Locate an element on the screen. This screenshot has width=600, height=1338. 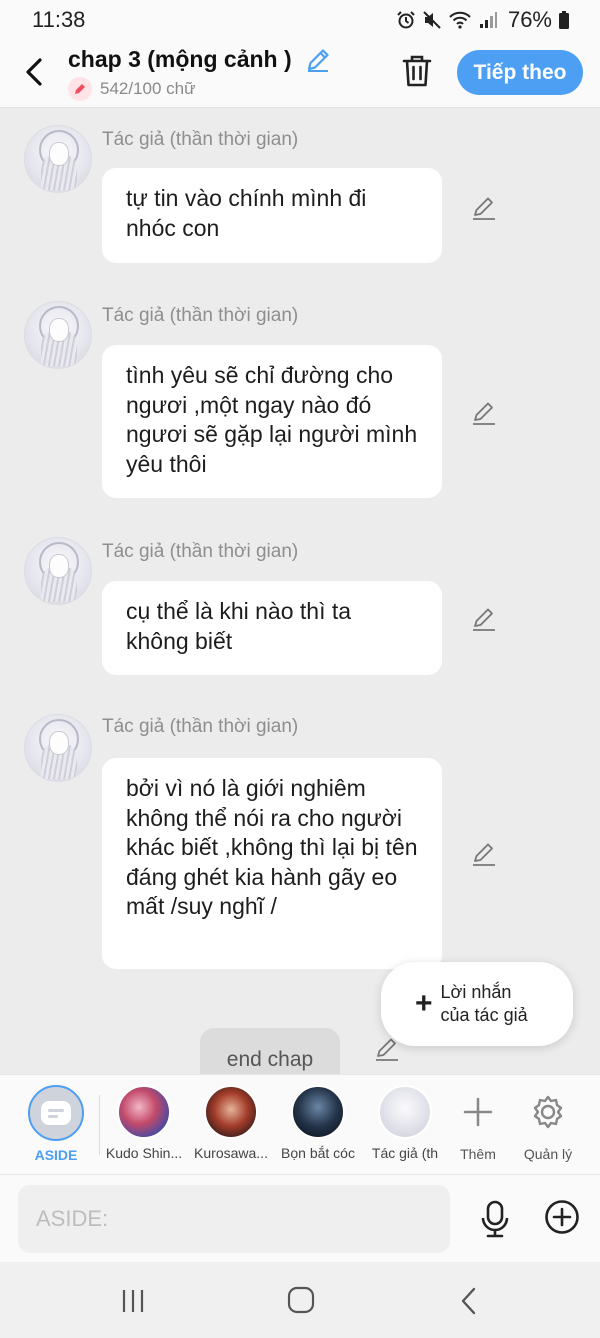
character-author: Tác giả (th is located at coordinates (405, 1123).